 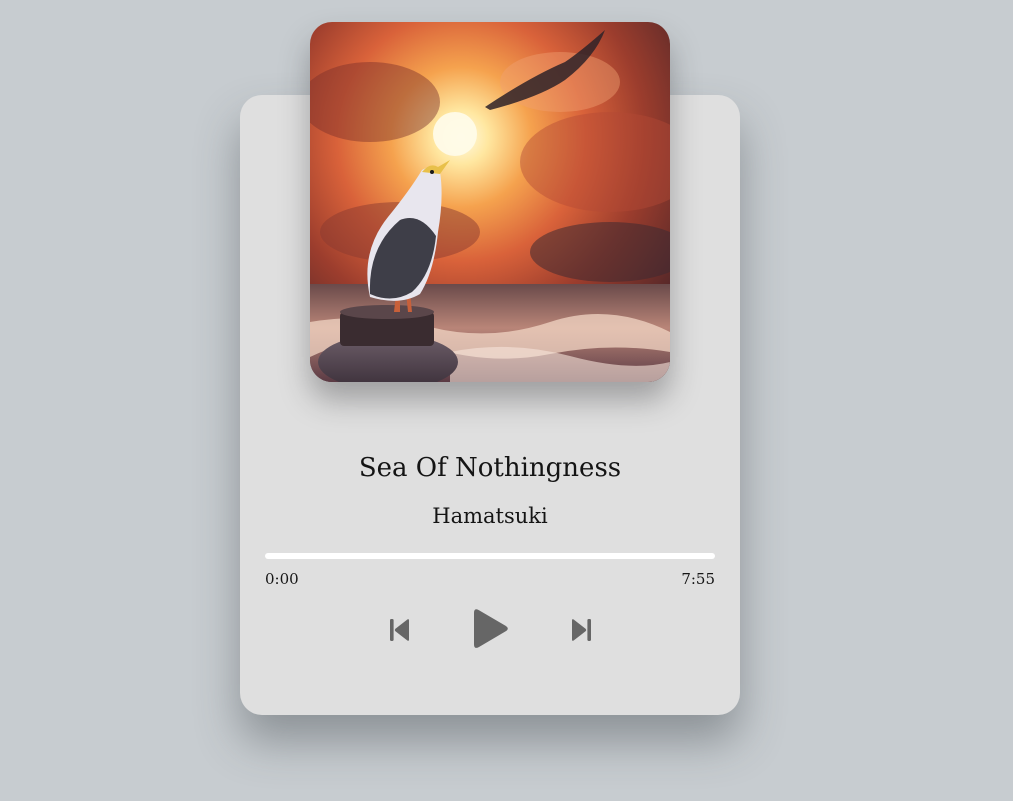 I want to click on current-time: 0:00, so click(x=282, y=579).